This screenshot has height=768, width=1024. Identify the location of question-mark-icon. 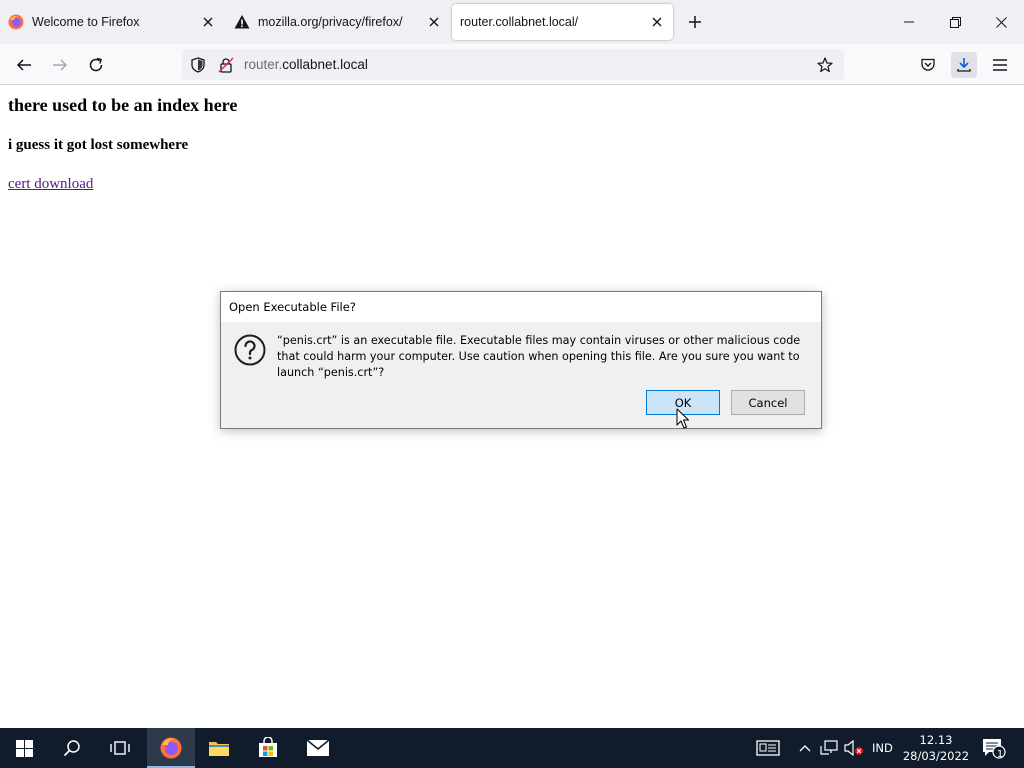
(250, 350).